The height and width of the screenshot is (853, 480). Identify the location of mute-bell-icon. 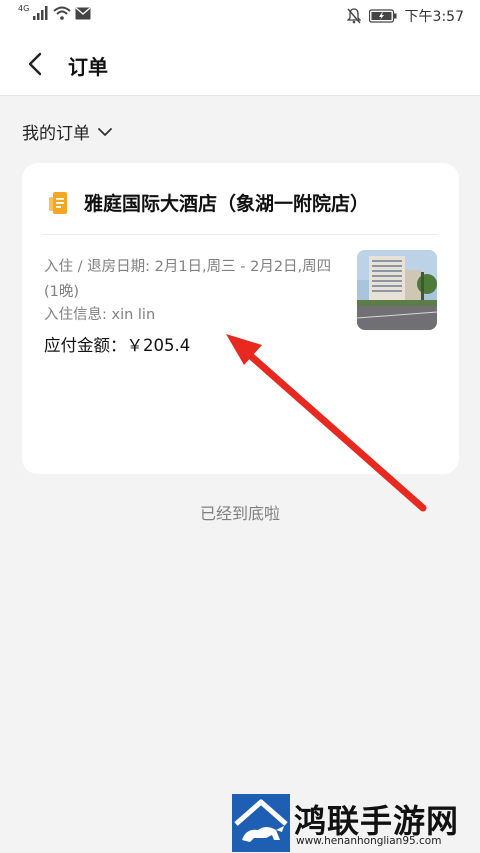
(353, 16).